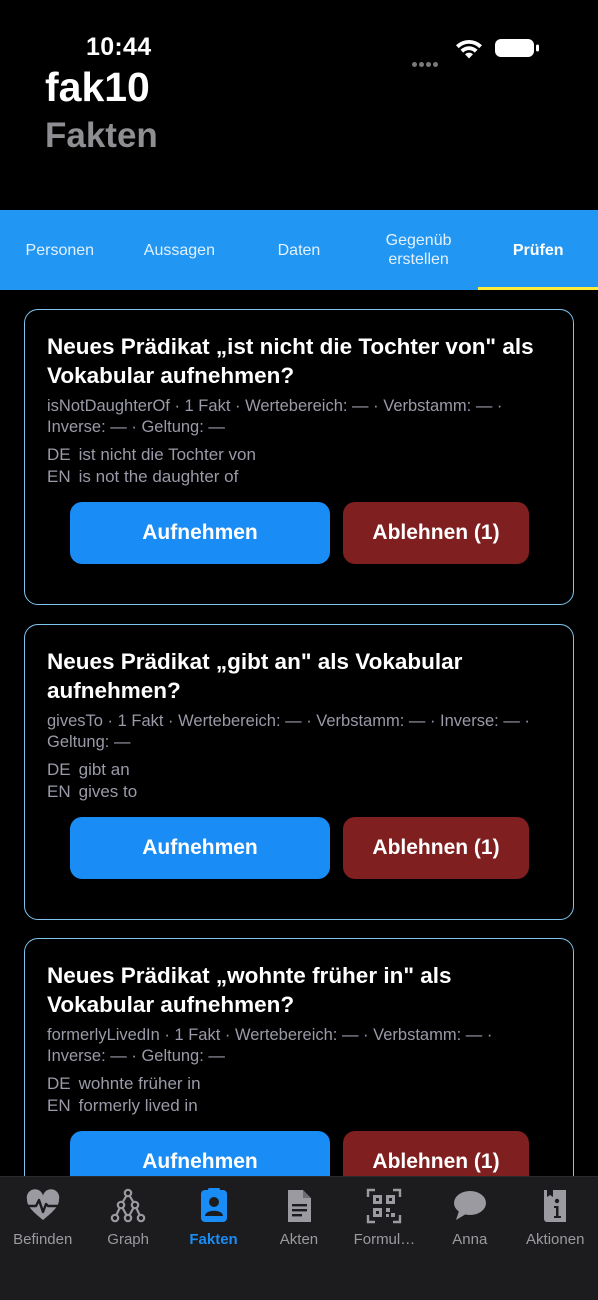 Image resolution: width=598 pixels, height=1300 pixels. I want to click on nav-label: Fakten, so click(213, 1239).